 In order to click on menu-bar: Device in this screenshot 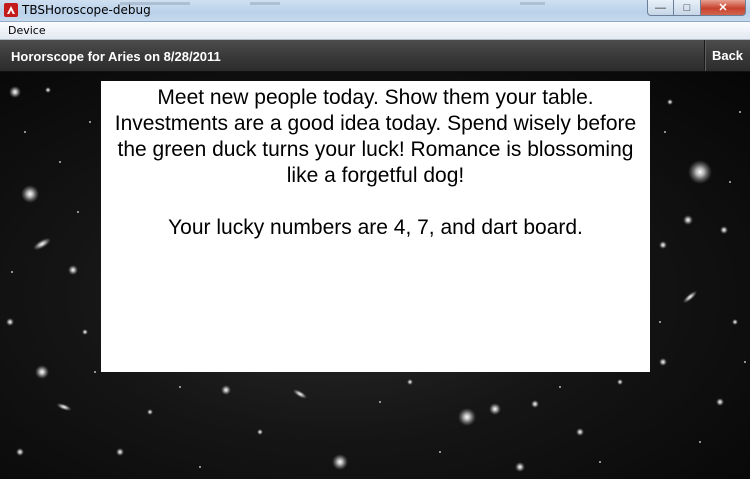, I will do `click(375, 31)`.